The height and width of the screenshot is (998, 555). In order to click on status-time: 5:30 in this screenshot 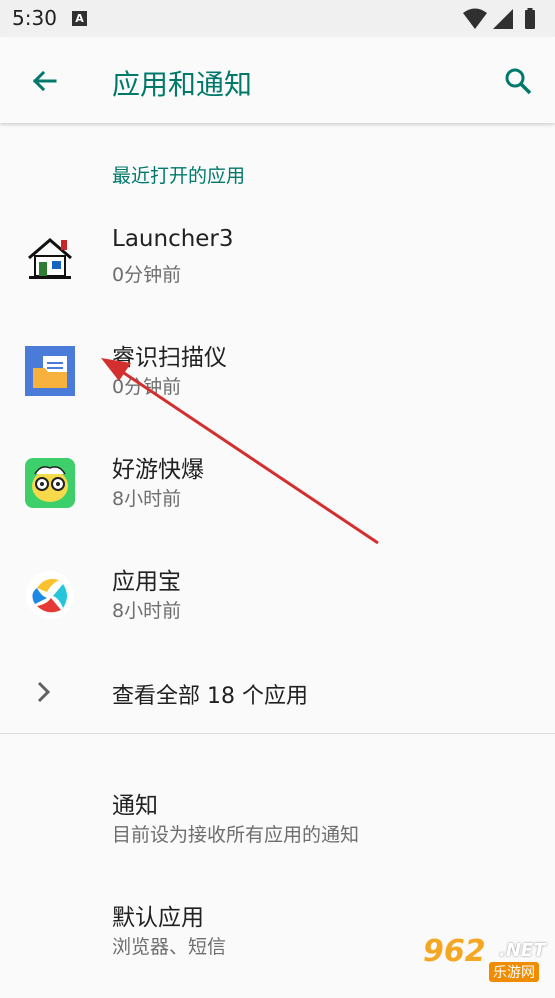, I will do `click(34, 18)`.